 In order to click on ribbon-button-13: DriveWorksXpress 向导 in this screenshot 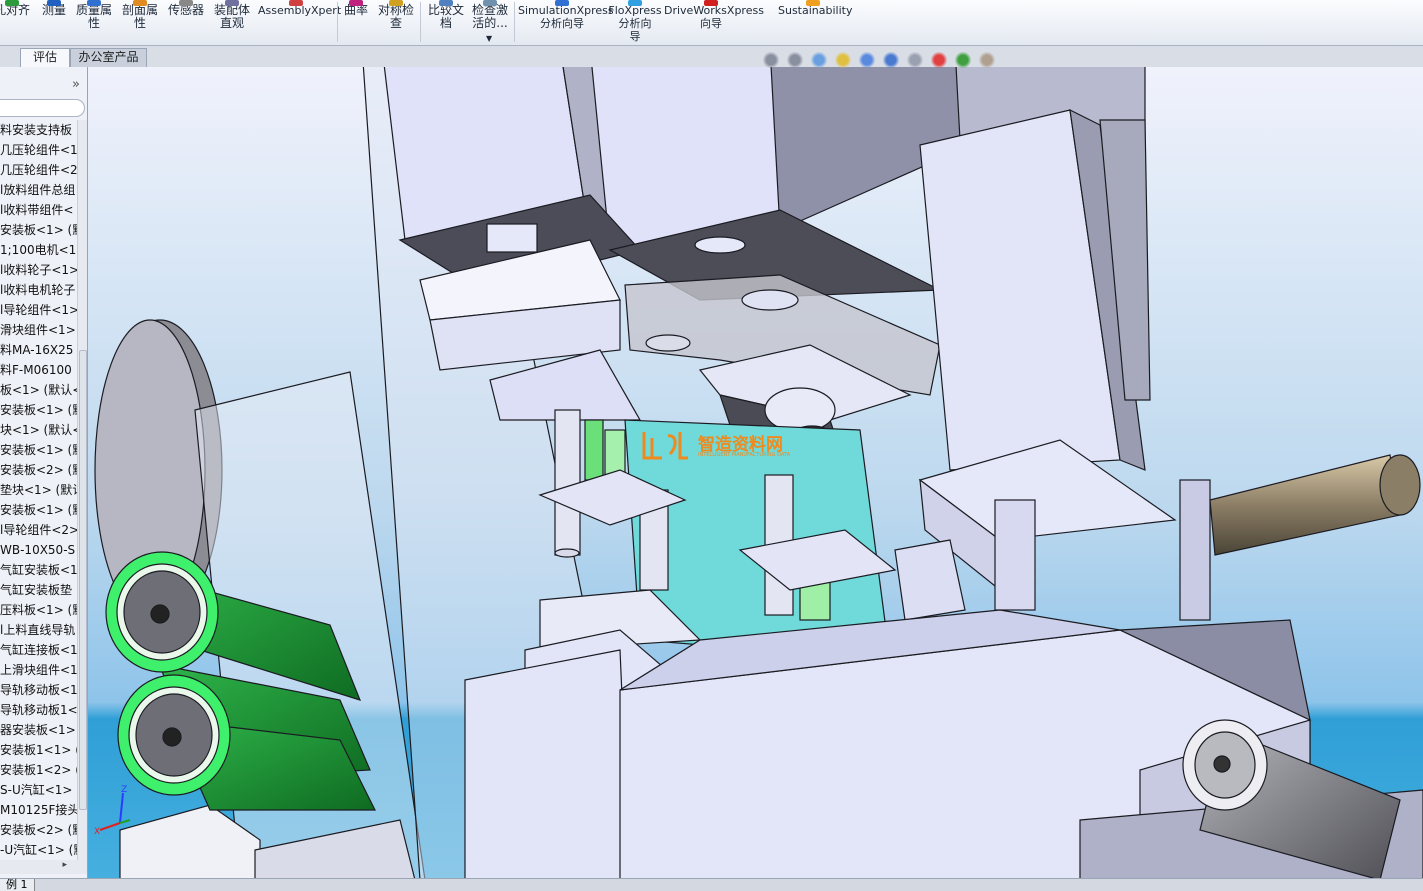, I will do `click(714, 15)`.